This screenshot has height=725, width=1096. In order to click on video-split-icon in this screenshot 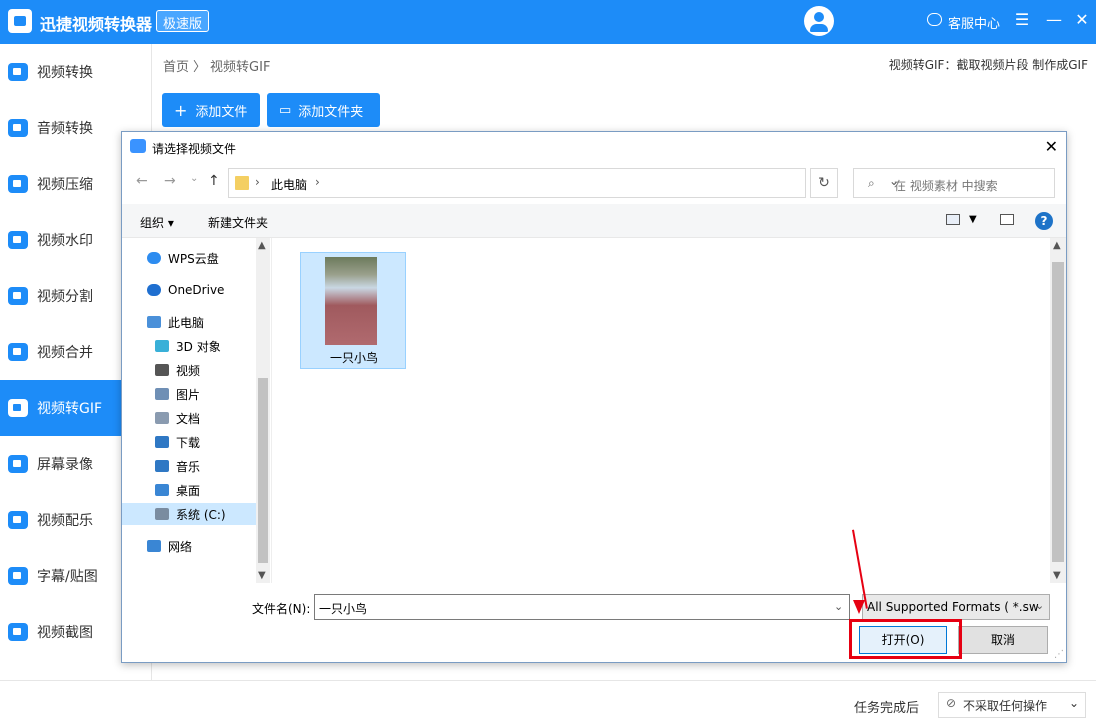, I will do `click(18, 296)`.